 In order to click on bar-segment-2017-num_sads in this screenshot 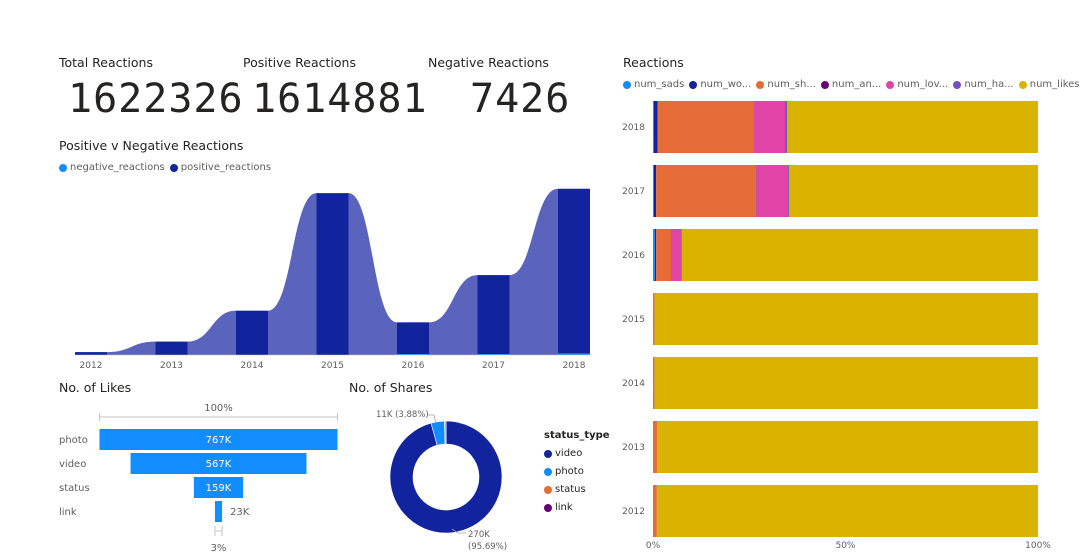, I will do `click(653, 191)`.